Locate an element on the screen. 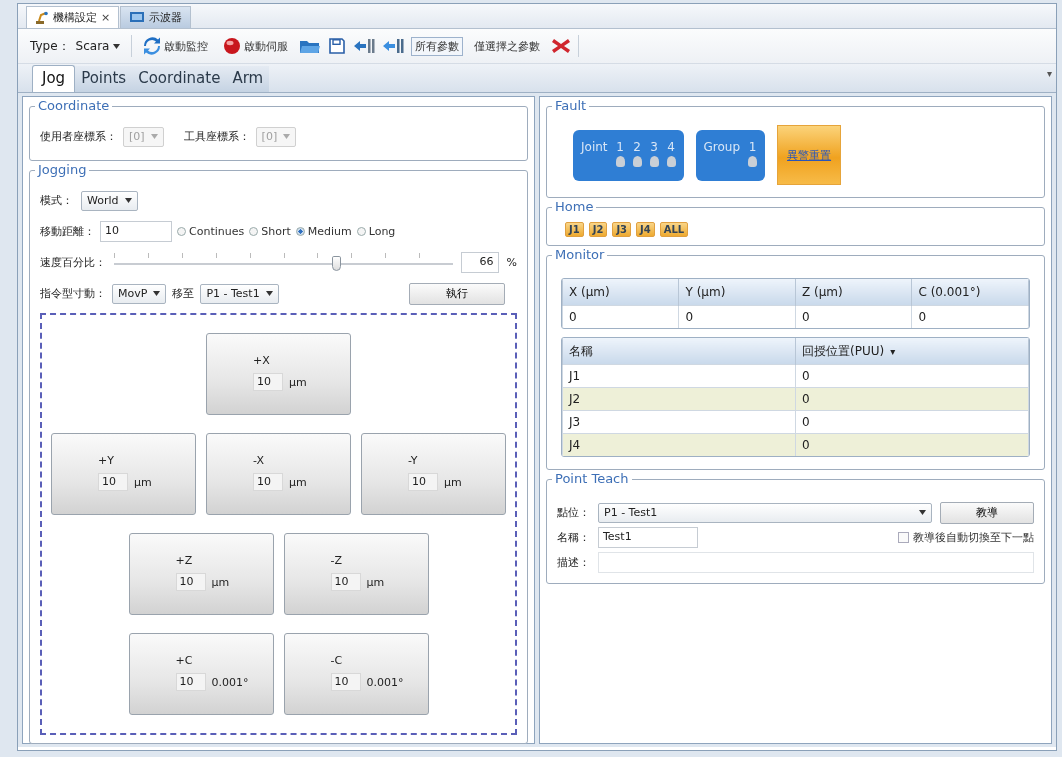 Image resolution: width=1062 pixels, height=757 pixels. monitor-icon is located at coordinates (137, 17).